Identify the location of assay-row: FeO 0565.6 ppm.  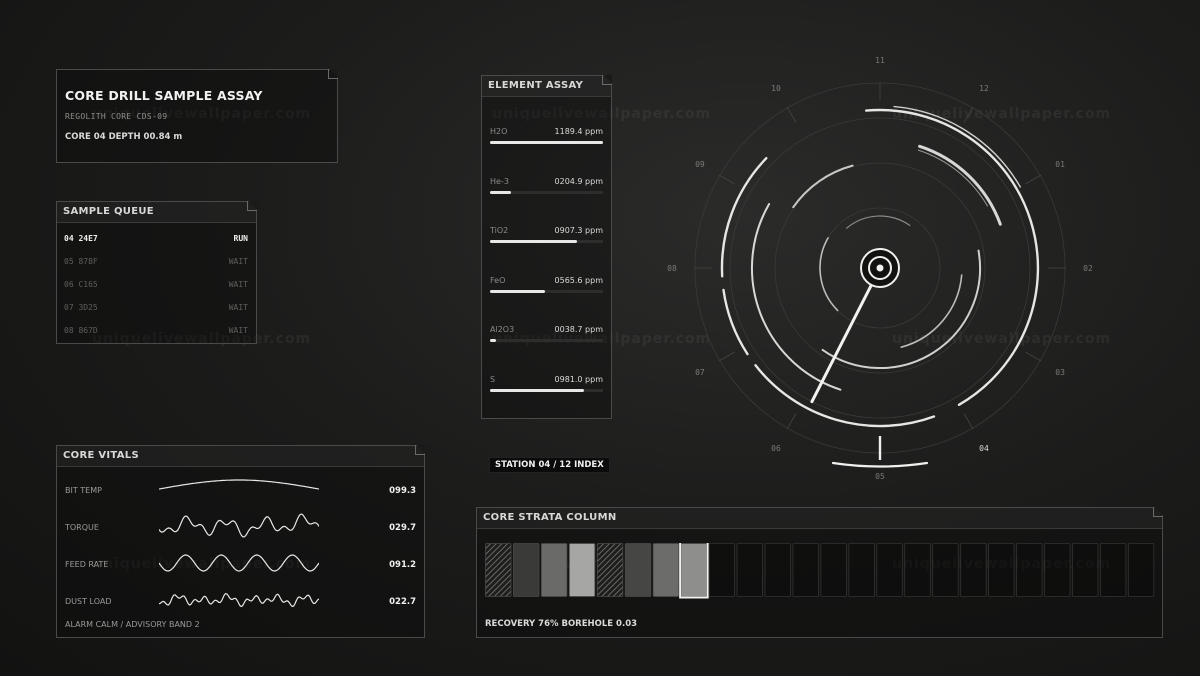
(546, 291).